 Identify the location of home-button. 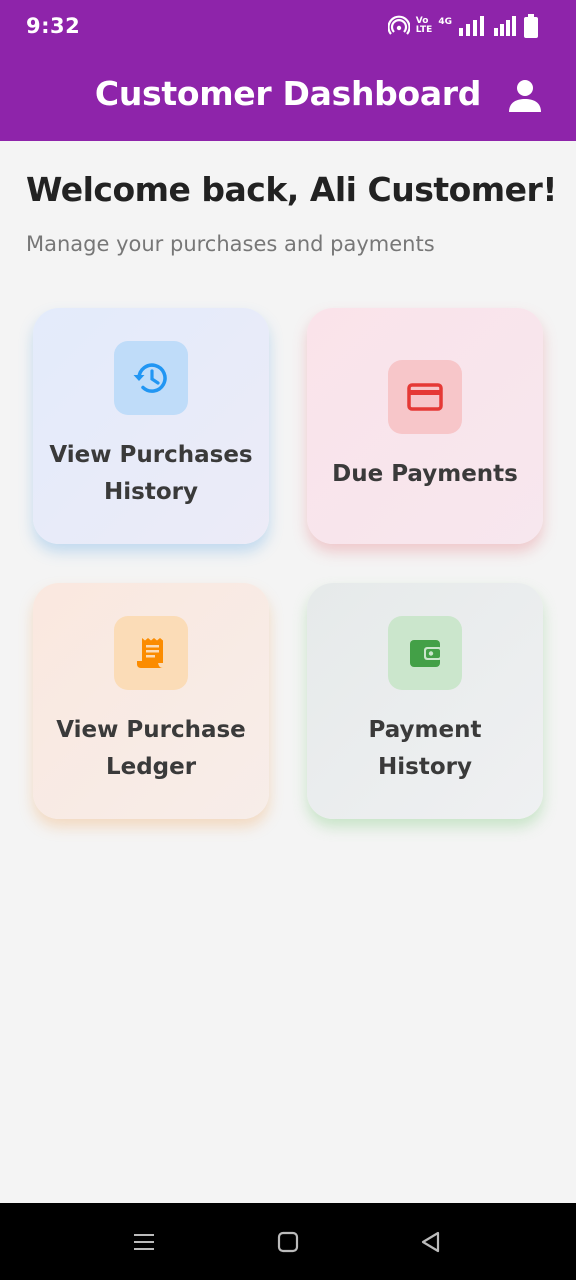
(288, 1242).